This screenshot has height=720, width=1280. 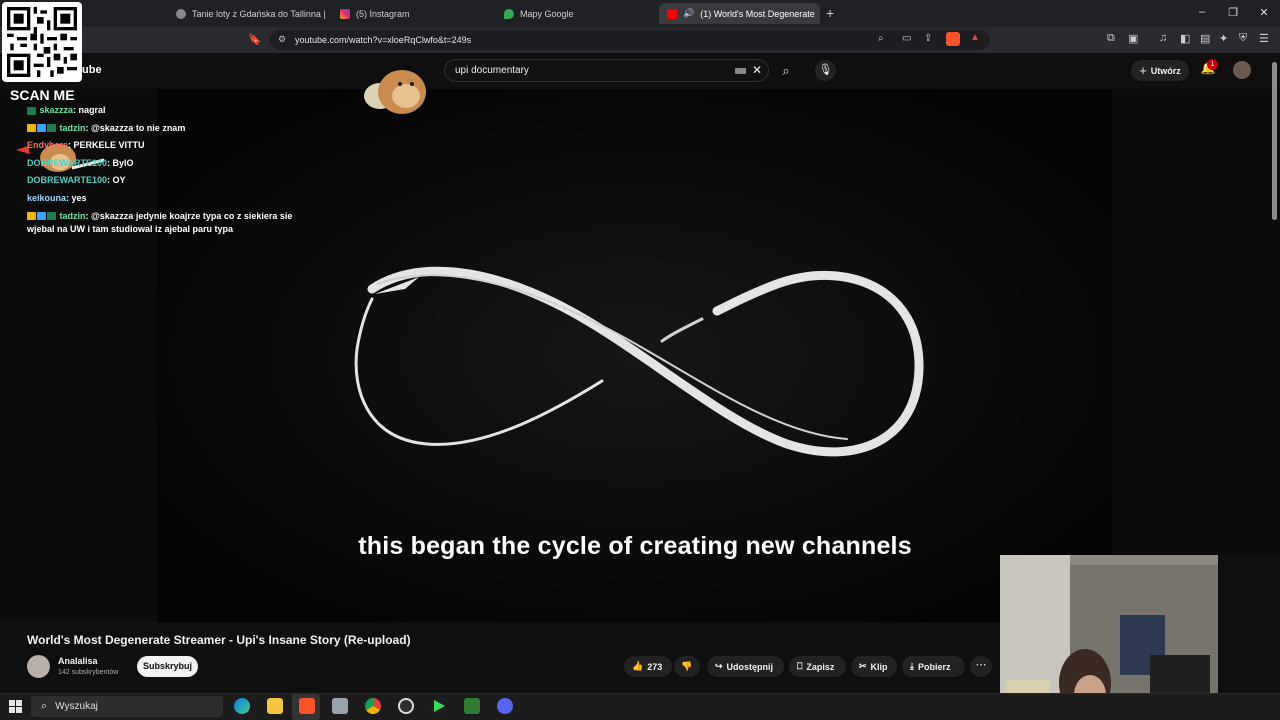 What do you see at coordinates (242, 706) in the screenshot?
I see `edge-icon` at bounding box center [242, 706].